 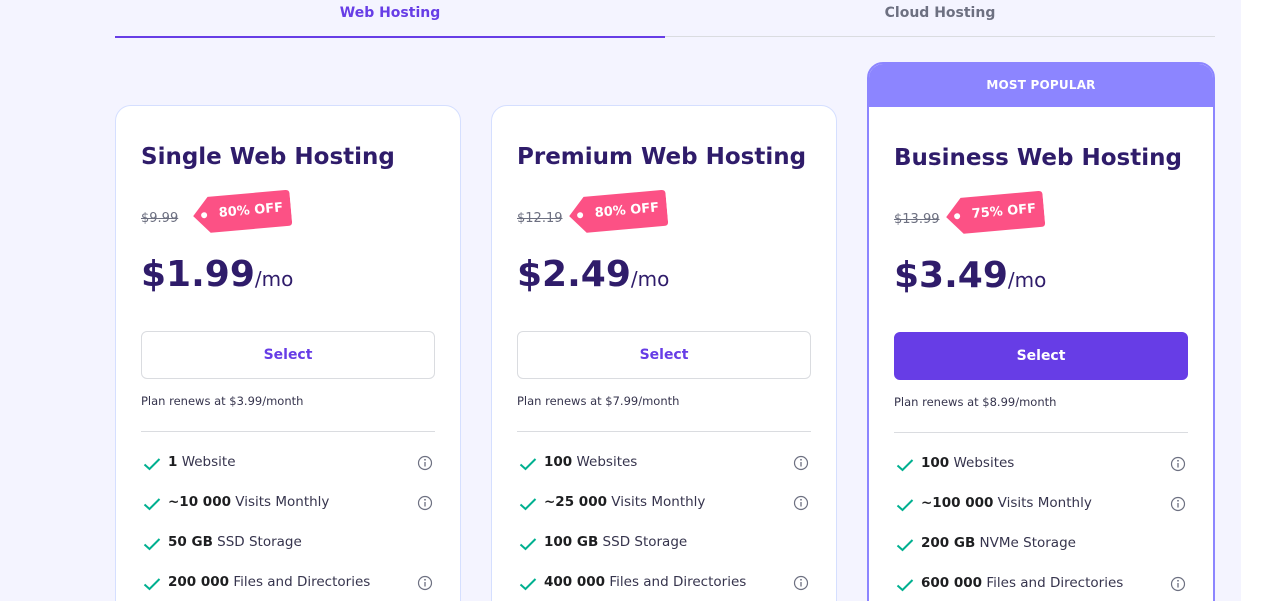 What do you see at coordinates (1022, 583) in the screenshot?
I see `feature-text: 600 000 Files and Directories` at bounding box center [1022, 583].